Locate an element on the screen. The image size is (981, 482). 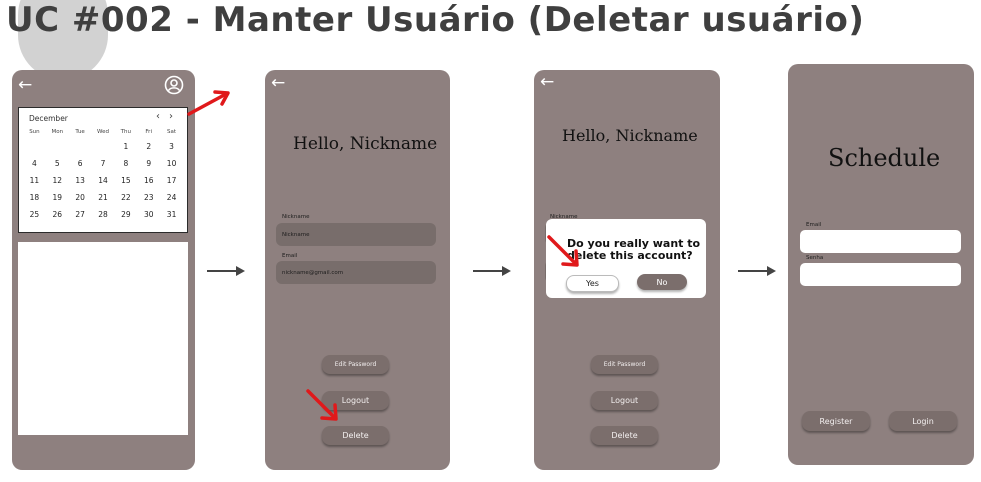
calendar-day: 10 is located at coordinates (171, 164).